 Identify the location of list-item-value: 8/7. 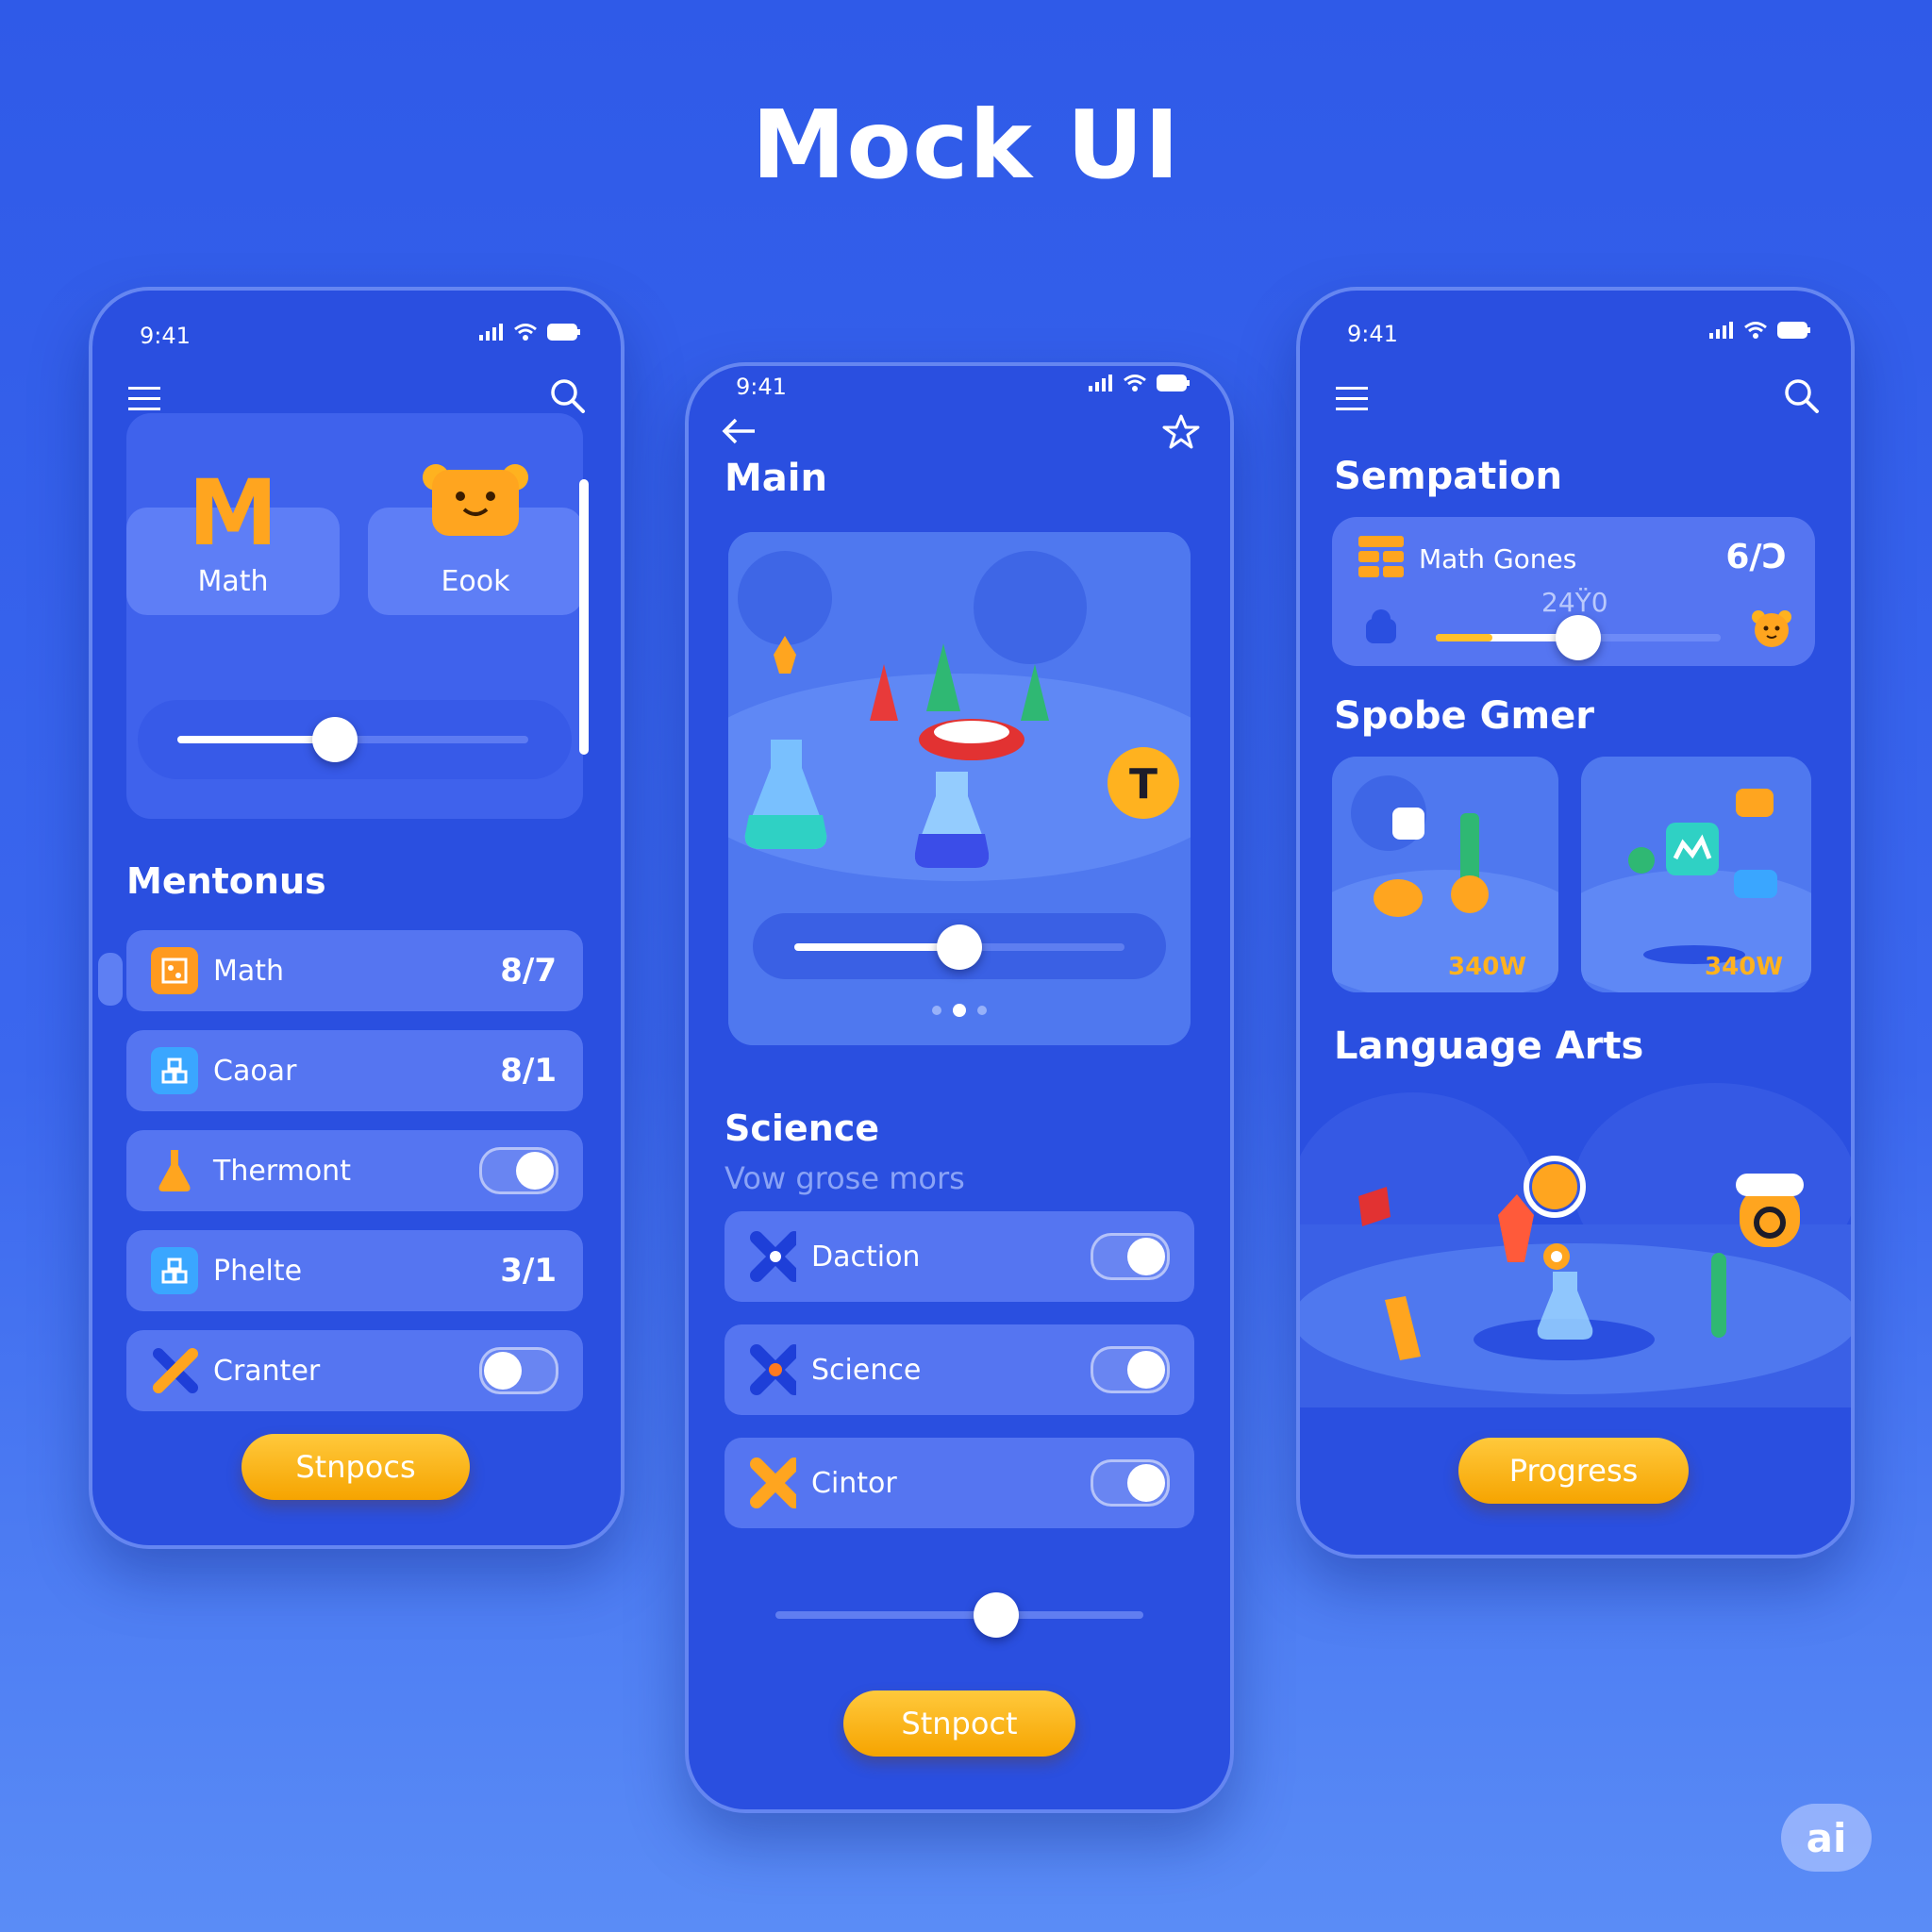
(528, 971).